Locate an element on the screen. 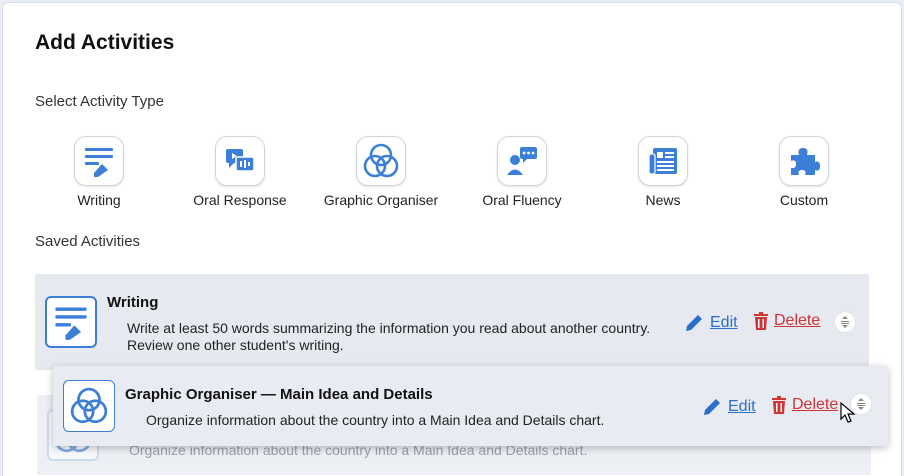 This screenshot has height=476, width=904. activity-title: Writing is located at coordinates (133, 302).